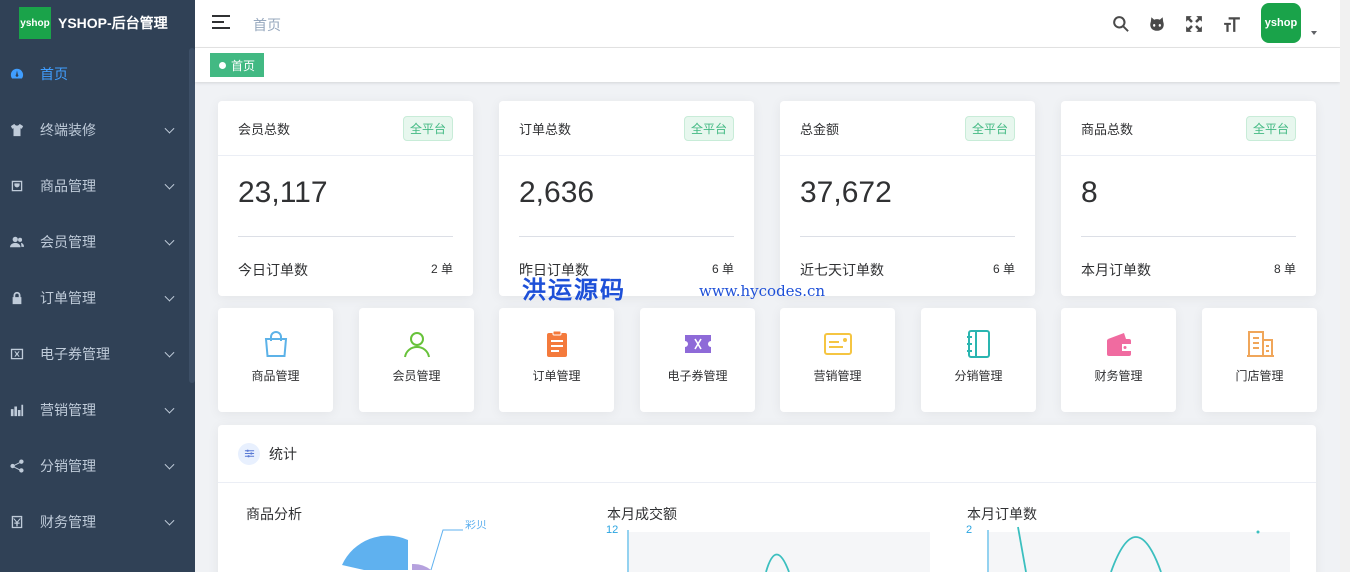  I want to click on active-dot-icon, so click(222, 65).